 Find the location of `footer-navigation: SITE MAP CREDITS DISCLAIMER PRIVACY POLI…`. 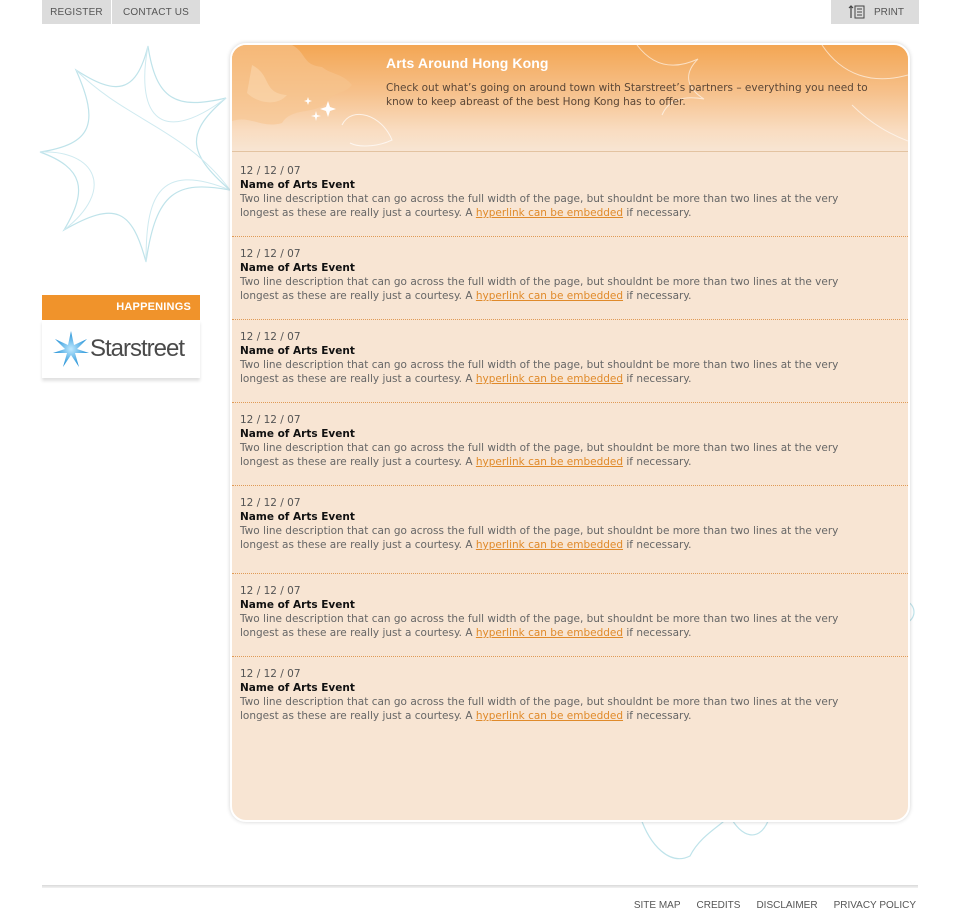

footer-navigation: SITE MAP CREDITS DISCLAIMER PRIVACY POLI… is located at coordinates (767, 905).